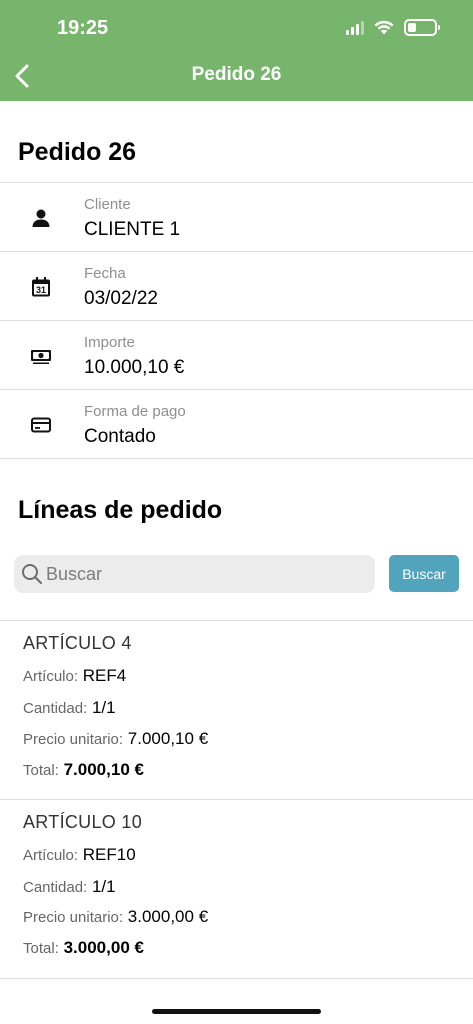  I want to click on nav-title: Pedido 26, so click(236, 74).